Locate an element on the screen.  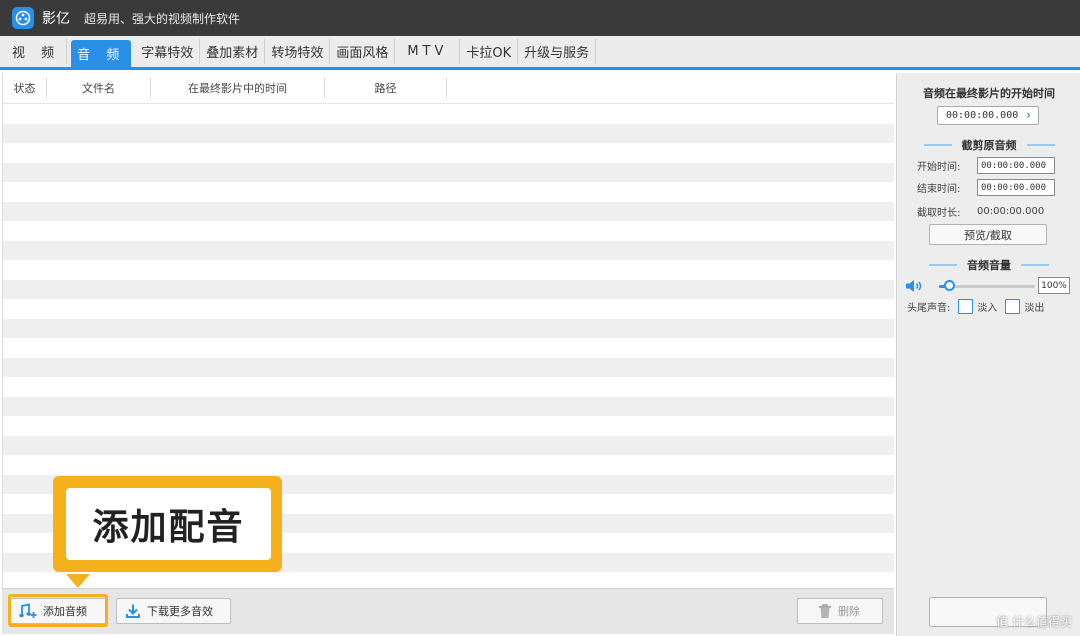
trim-start-row: 开始时间: 00:00:00.000 is located at coordinates (986, 165).